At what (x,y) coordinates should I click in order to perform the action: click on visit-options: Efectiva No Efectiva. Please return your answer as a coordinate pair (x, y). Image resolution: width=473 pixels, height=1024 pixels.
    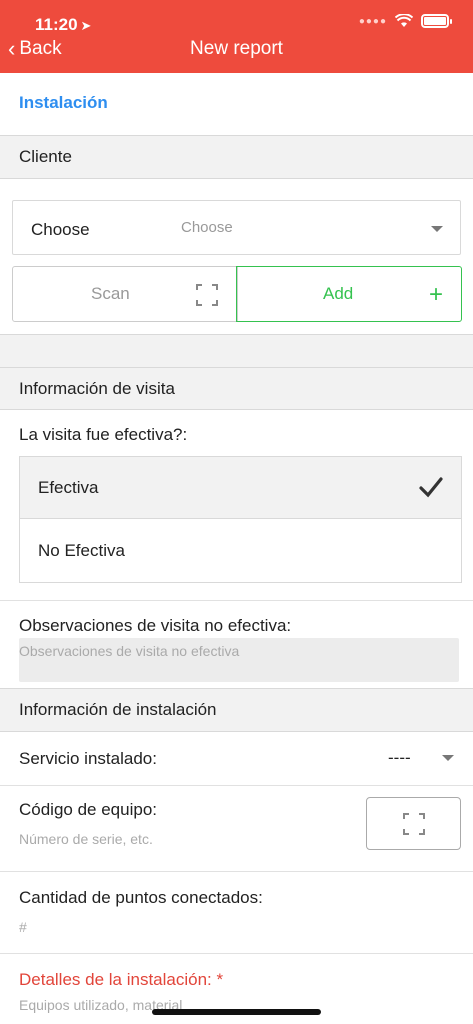
    Looking at the image, I should click on (240, 519).